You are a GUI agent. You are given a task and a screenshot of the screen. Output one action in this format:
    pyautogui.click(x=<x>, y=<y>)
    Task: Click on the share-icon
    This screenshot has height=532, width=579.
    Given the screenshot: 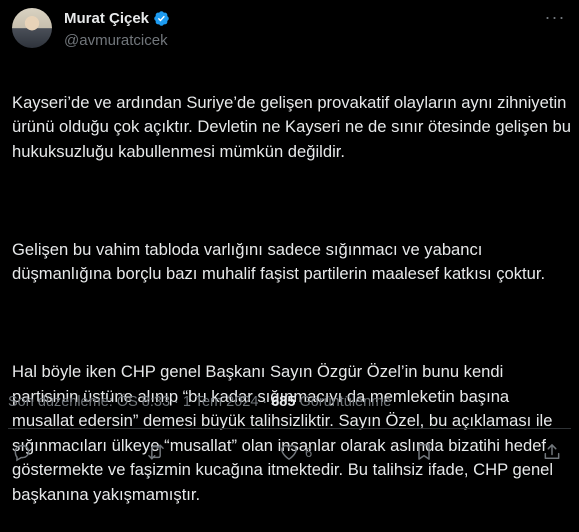 What is the action you would take?
    pyautogui.click(x=552, y=451)
    